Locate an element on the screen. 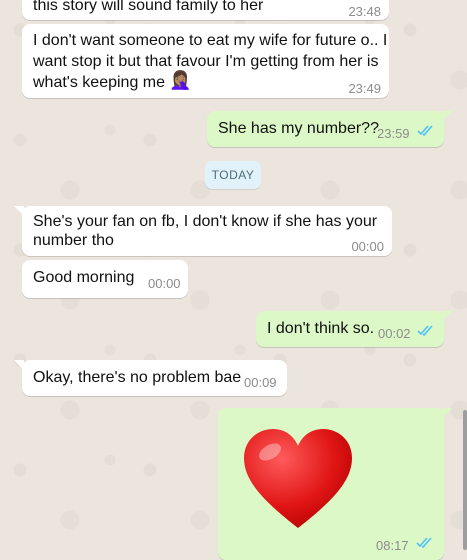 The height and width of the screenshot is (560, 467). message-time: 23:48 is located at coordinates (364, 11).